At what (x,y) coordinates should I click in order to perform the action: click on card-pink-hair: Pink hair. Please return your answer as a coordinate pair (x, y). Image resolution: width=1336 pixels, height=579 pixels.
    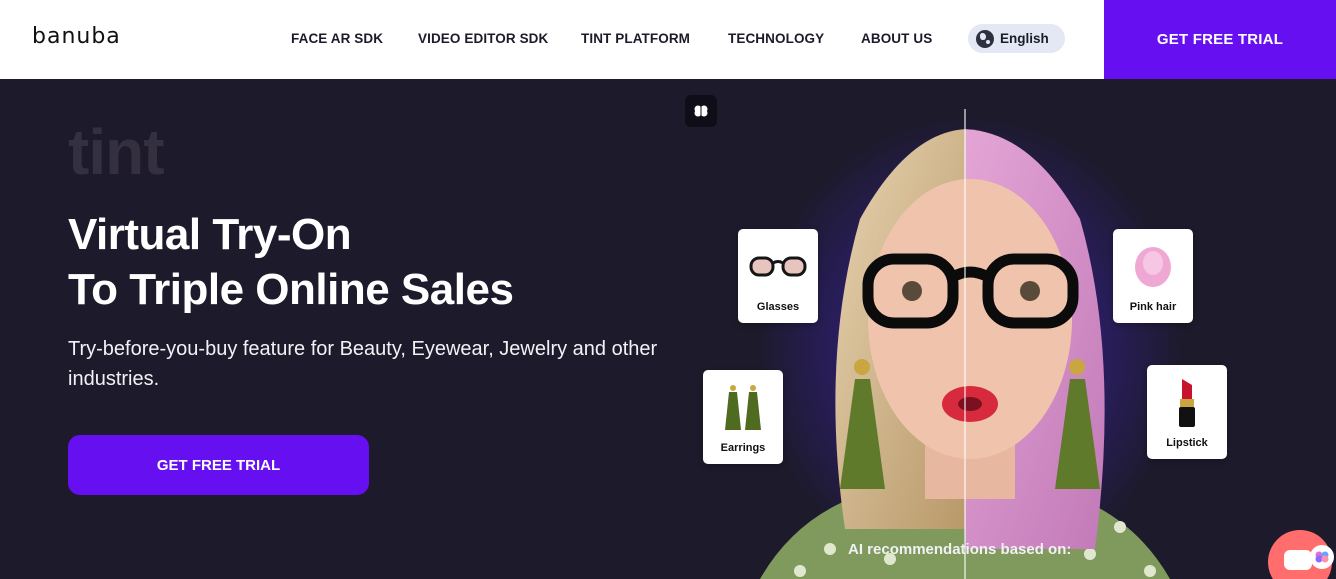
    Looking at the image, I should click on (1153, 276).